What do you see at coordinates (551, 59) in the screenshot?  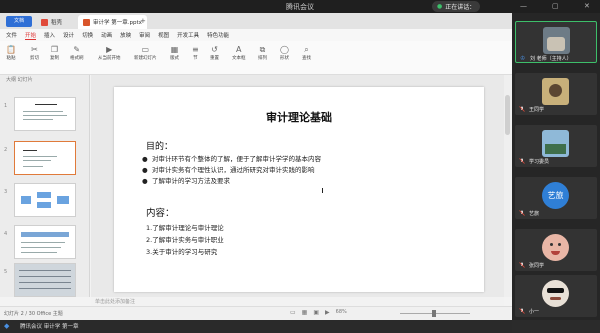 I see `participant-name: 刘 老师（主持人）` at bounding box center [551, 59].